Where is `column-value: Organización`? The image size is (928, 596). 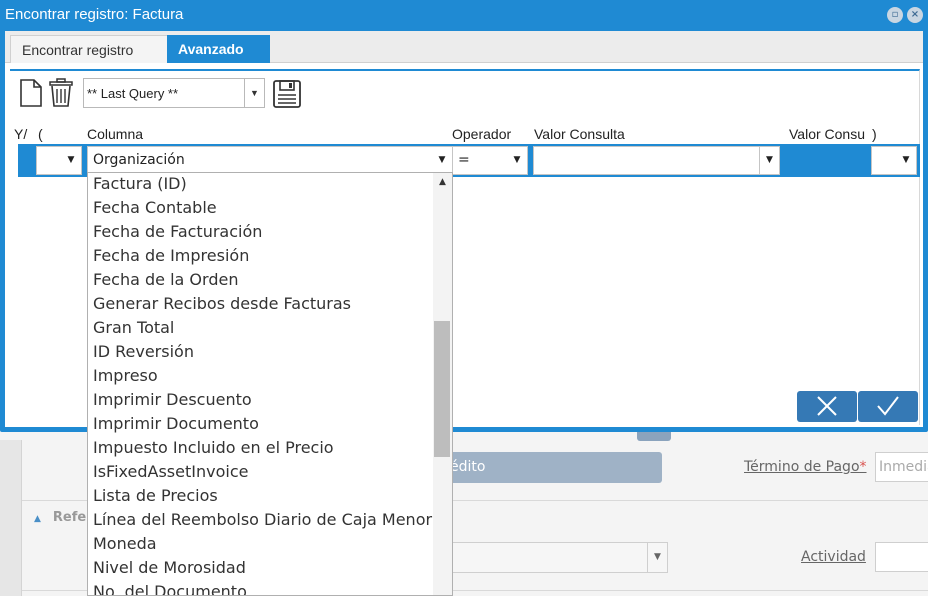 column-value: Organización is located at coordinates (139, 160).